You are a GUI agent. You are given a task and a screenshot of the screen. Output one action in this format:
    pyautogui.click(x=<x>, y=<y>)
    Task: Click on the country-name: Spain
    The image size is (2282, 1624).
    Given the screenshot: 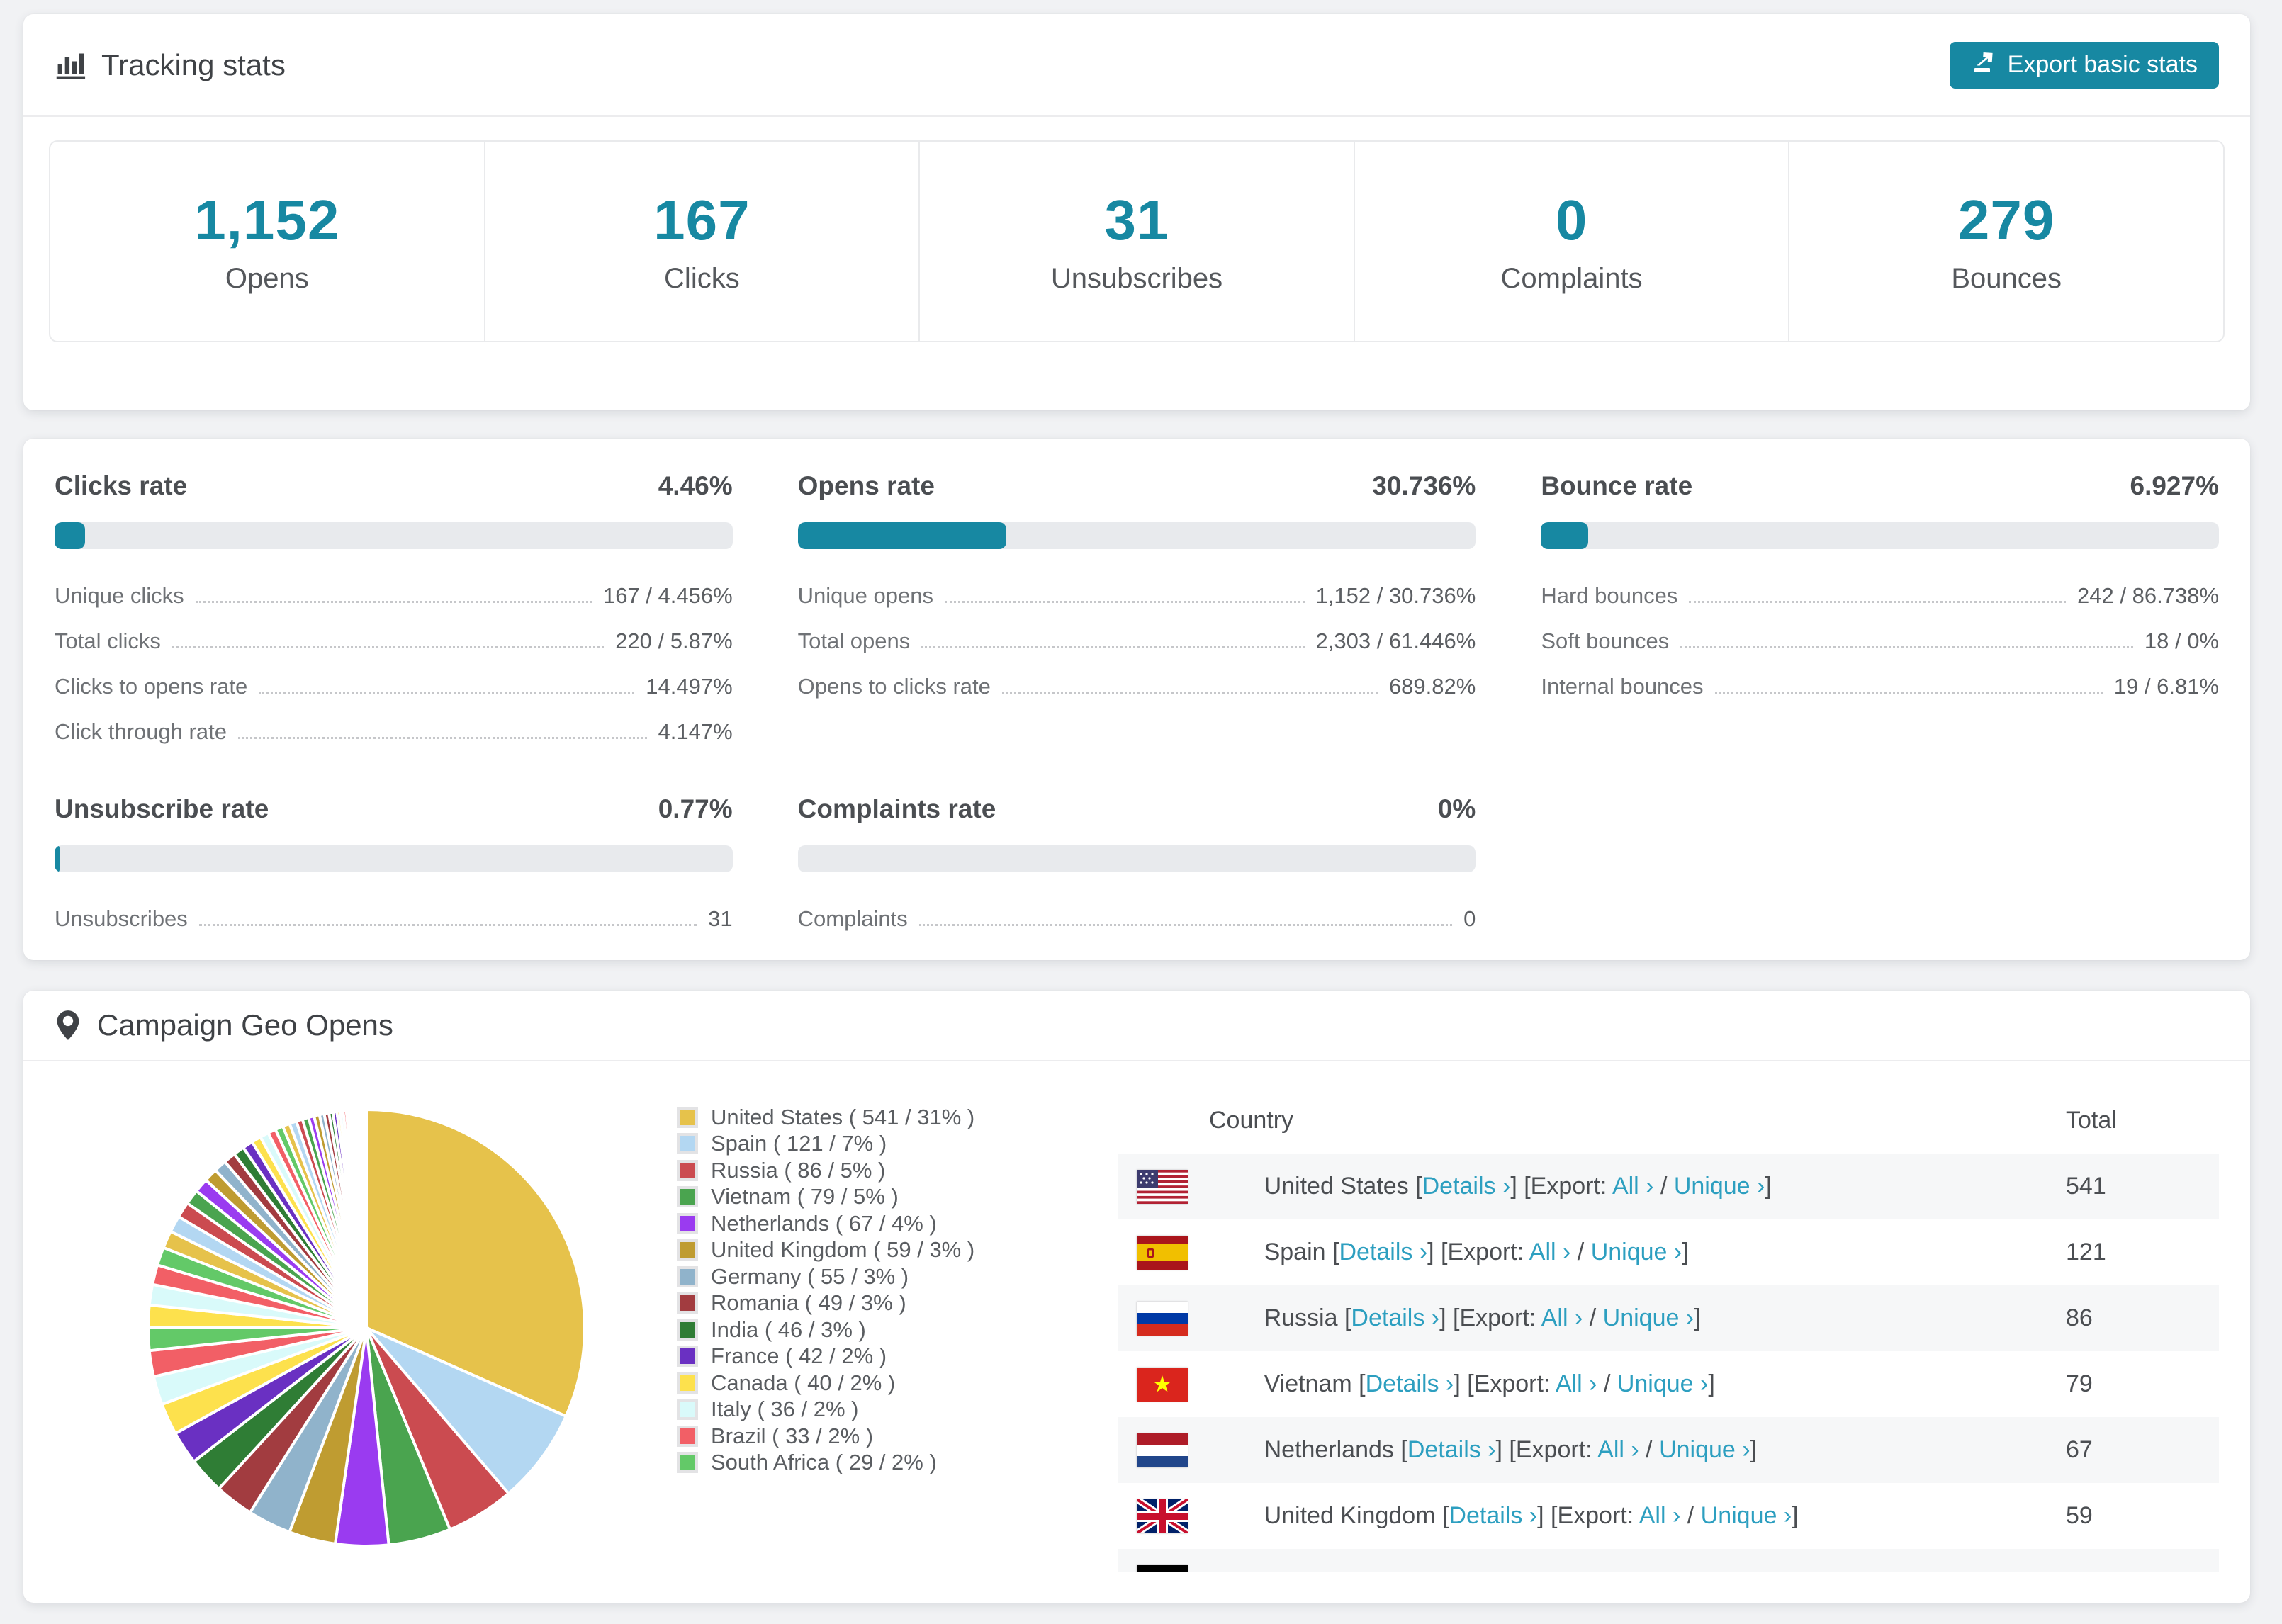 What is the action you would take?
    pyautogui.click(x=1295, y=1252)
    